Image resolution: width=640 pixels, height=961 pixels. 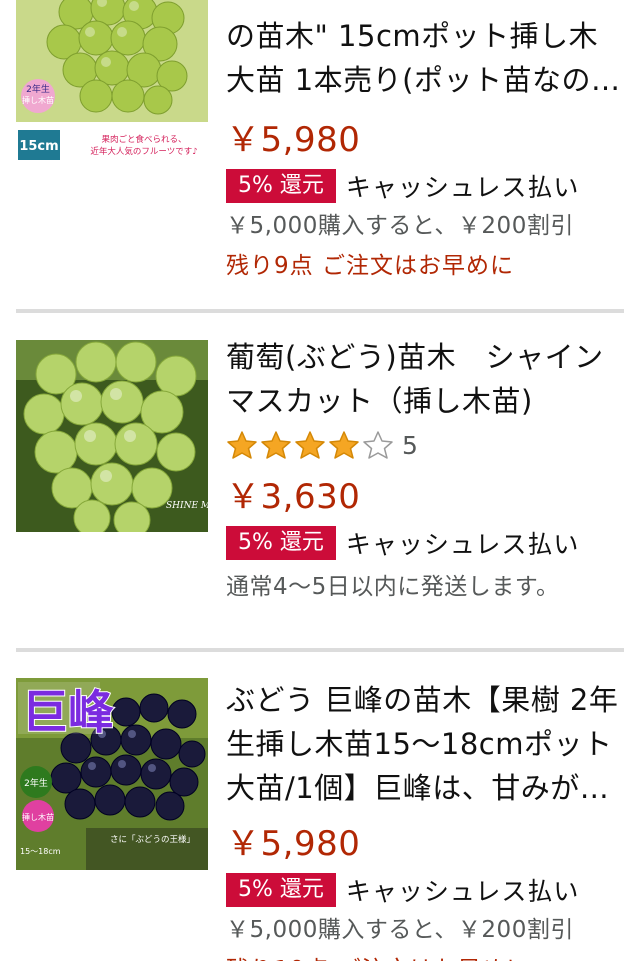 What do you see at coordinates (152, 839) in the screenshot?
I see `image-caption: さに「ぶどうの王様」` at bounding box center [152, 839].